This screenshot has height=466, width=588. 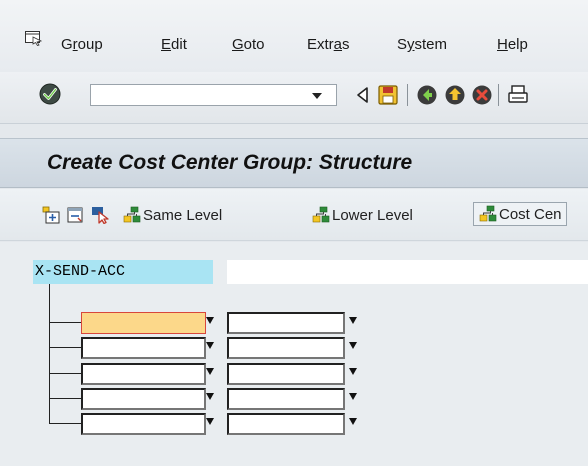 I want to click on menu-window-icon, so click(x=33, y=38).